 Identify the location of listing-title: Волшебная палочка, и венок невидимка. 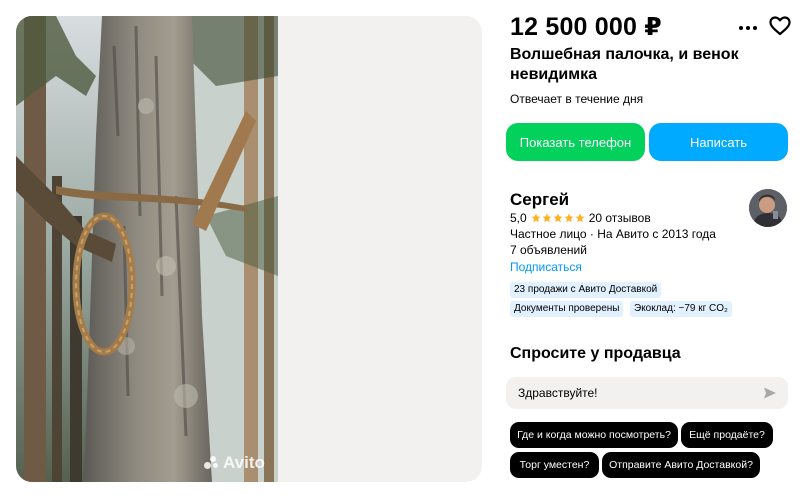
(624, 64).